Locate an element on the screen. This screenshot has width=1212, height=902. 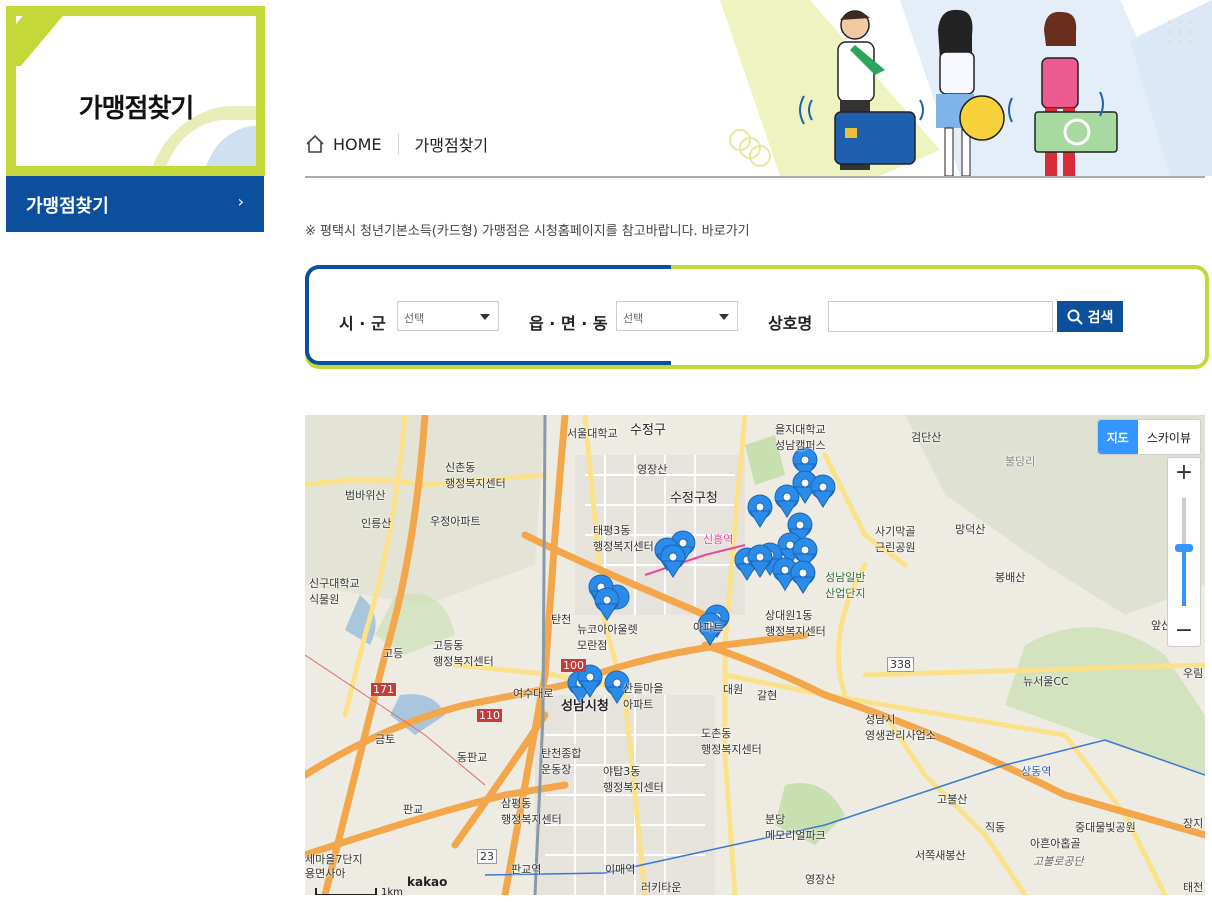
breadcrumb-home: HOME is located at coordinates (357, 144).